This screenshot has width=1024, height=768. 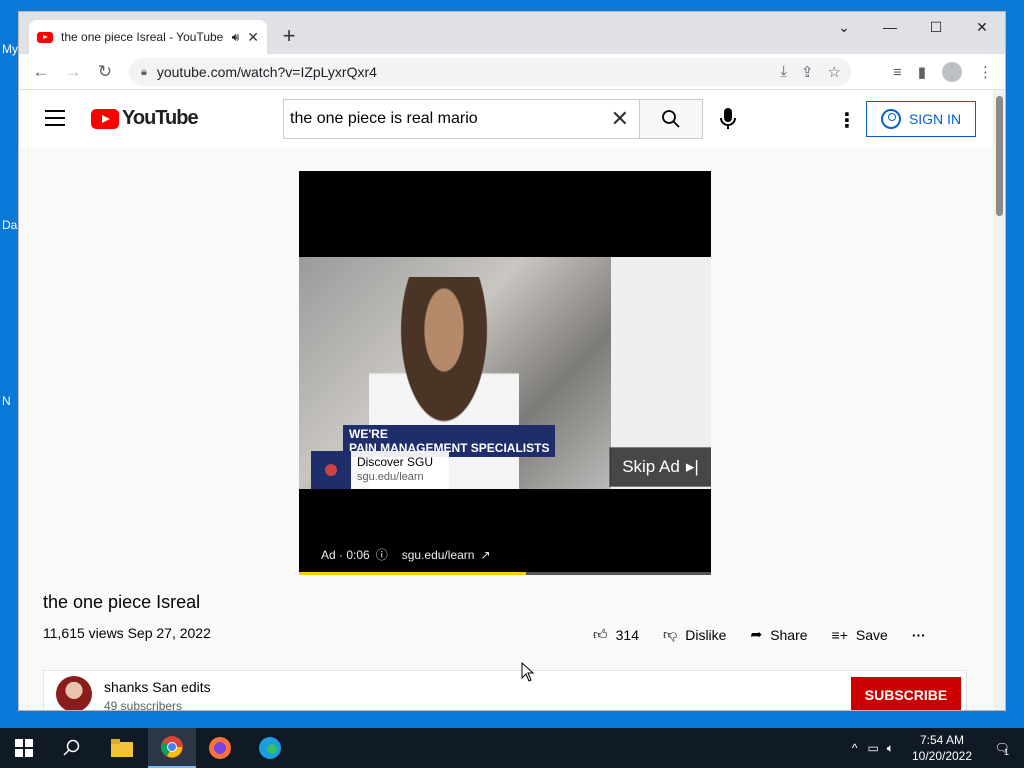 I want to click on edge-taskbar-button, so click(x=270, y=748).